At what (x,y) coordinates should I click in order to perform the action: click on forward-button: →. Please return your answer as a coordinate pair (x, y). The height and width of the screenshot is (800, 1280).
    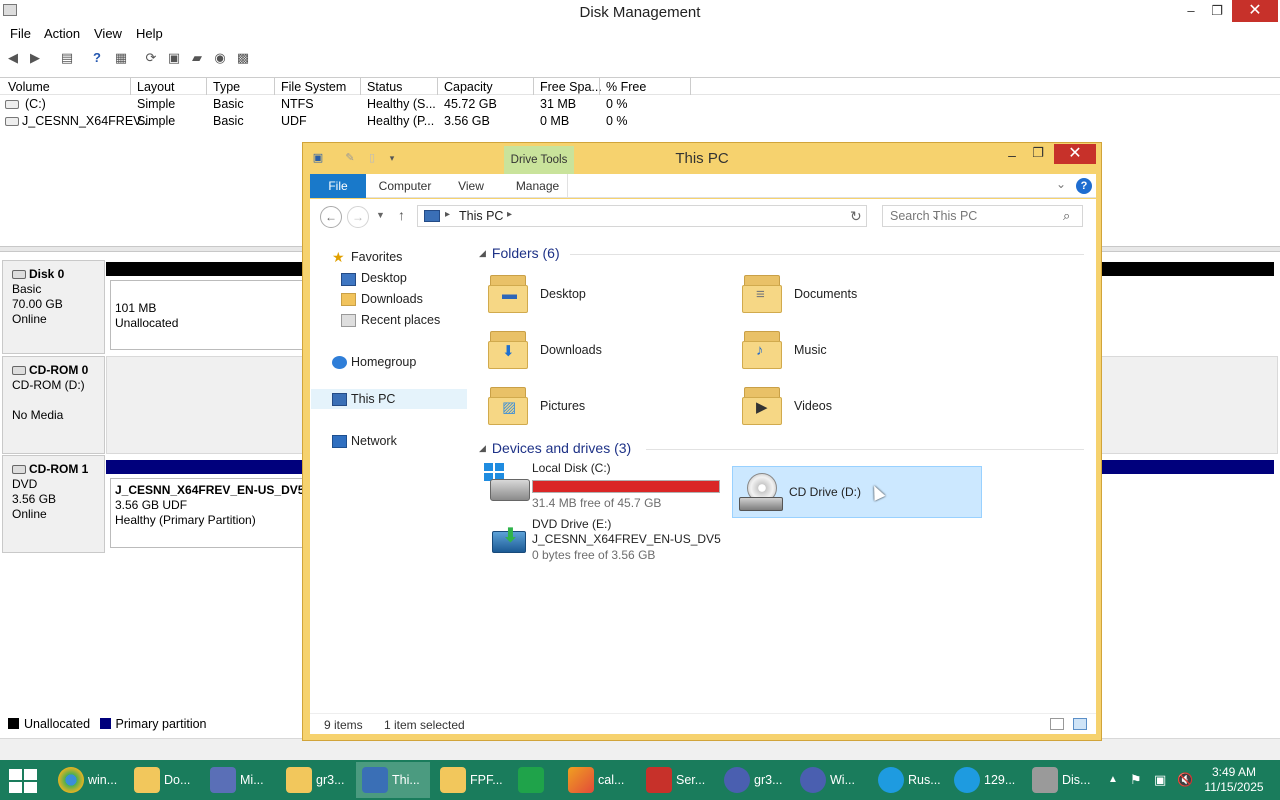
    Looking at the image, I should click on (358, 217).